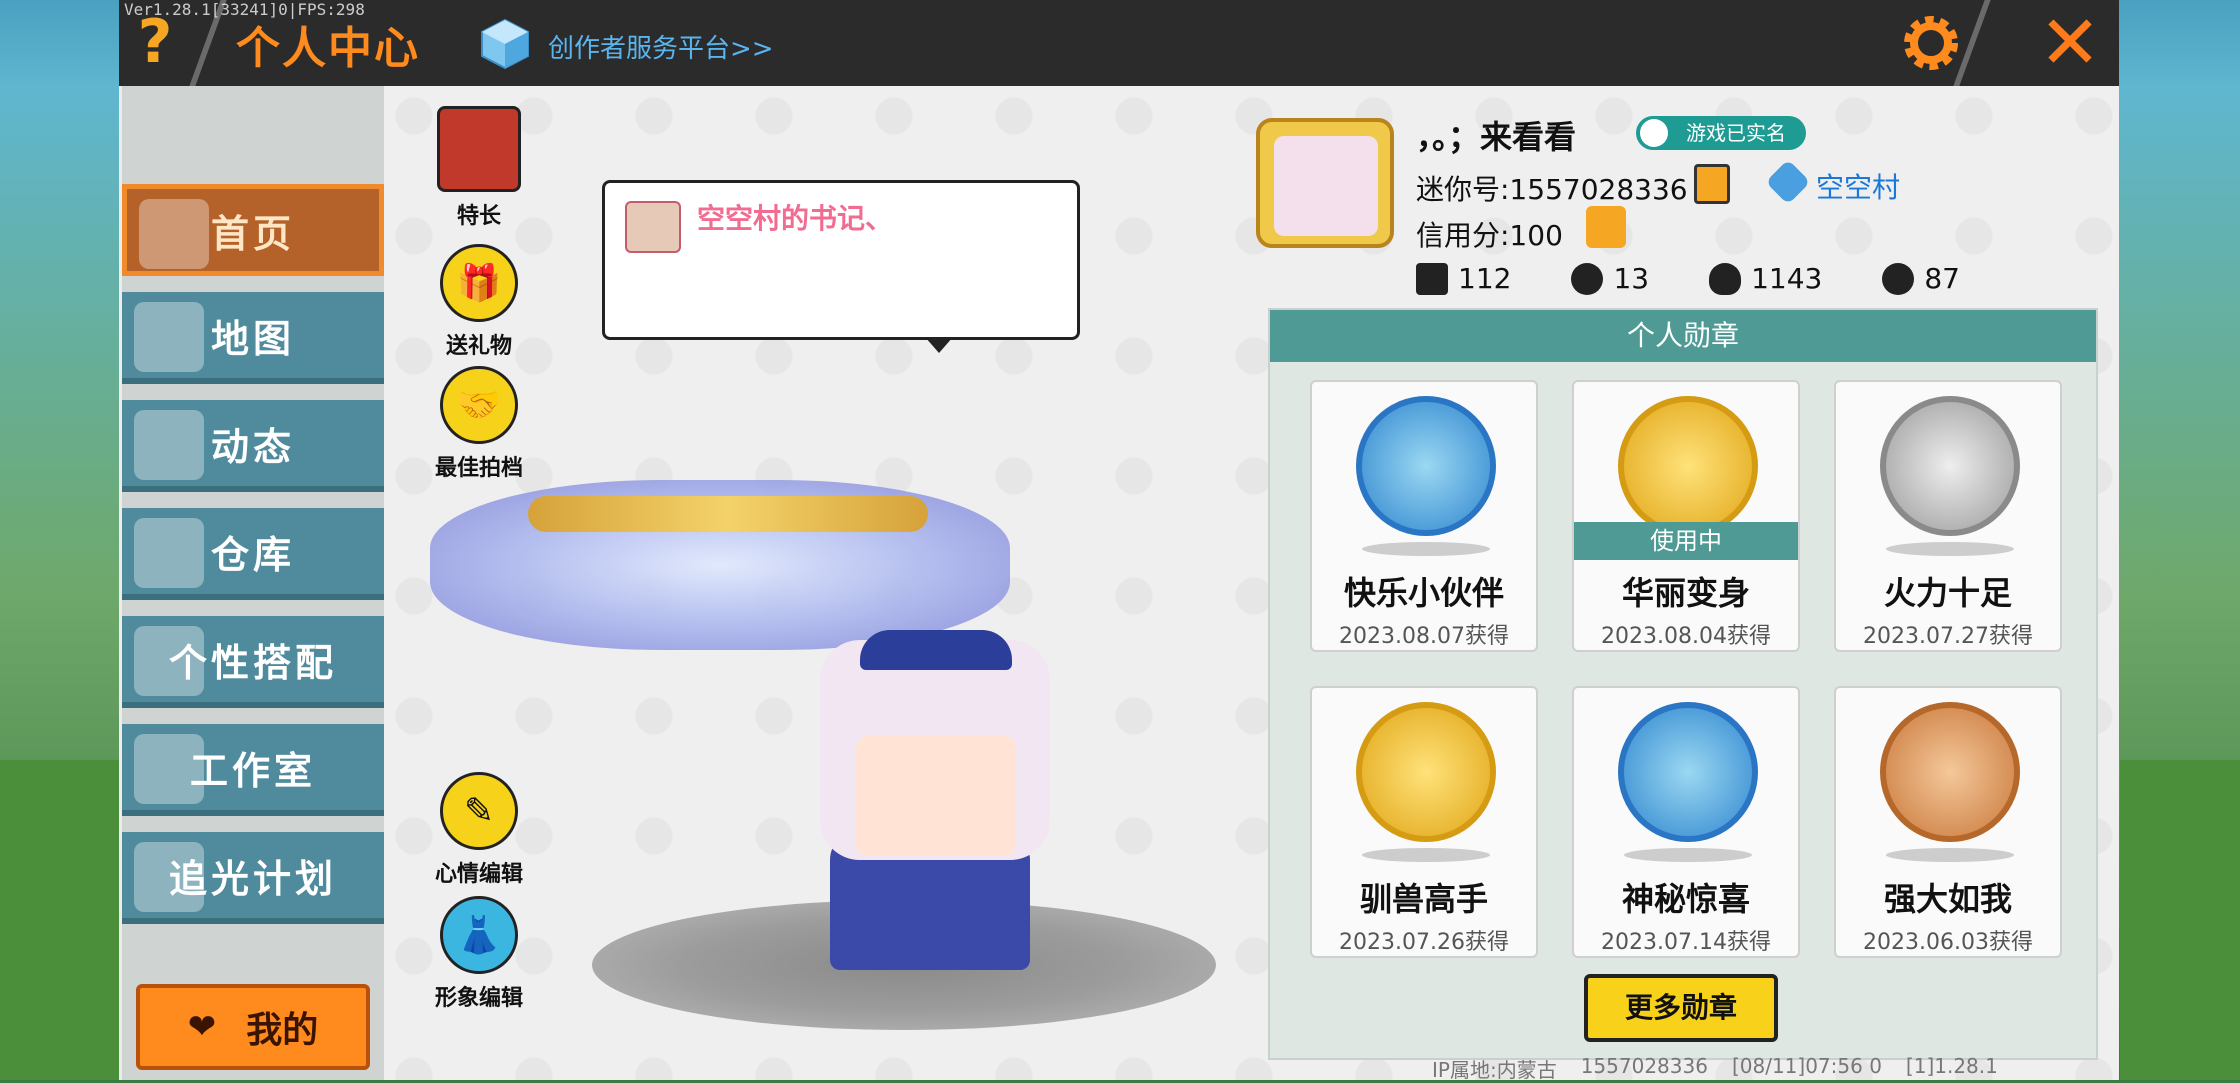 The height and width of the screenshot is (1083, 2240). What do you see at coordinates (1496, 137) in the screenshot?
I see `player-name: ，。；来看看` at bounding box center [1496, 137].